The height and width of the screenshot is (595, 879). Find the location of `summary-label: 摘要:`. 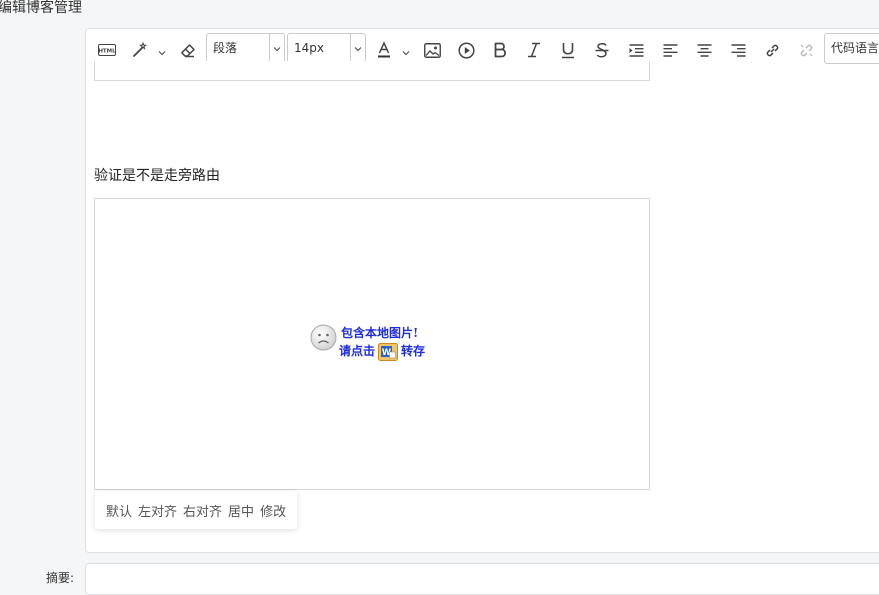

summary-label: 摘要: is located at coordinates (60, 578).